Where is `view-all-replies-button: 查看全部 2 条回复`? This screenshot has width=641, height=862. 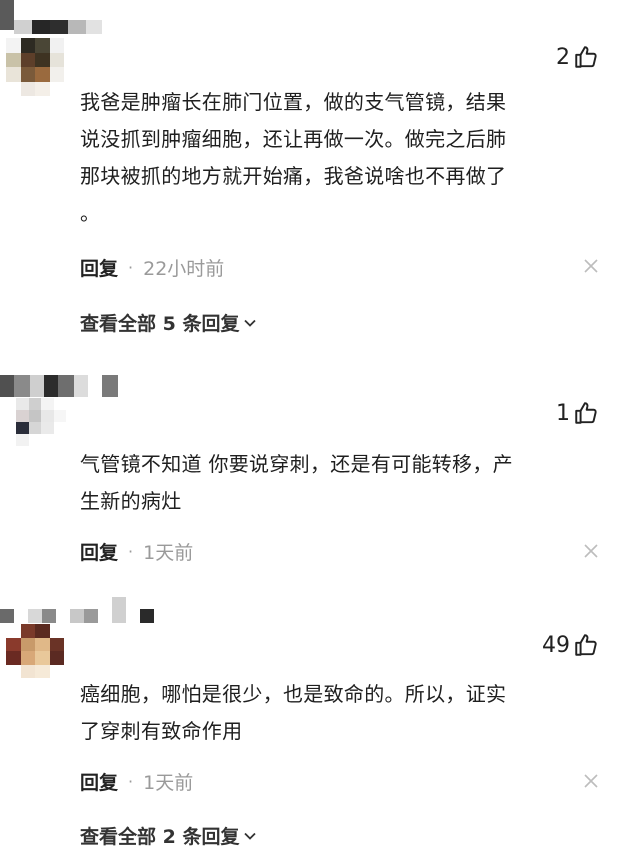
view-all-replies-button: 查看全部 2 条回复 is located at coordinates (168, 835).